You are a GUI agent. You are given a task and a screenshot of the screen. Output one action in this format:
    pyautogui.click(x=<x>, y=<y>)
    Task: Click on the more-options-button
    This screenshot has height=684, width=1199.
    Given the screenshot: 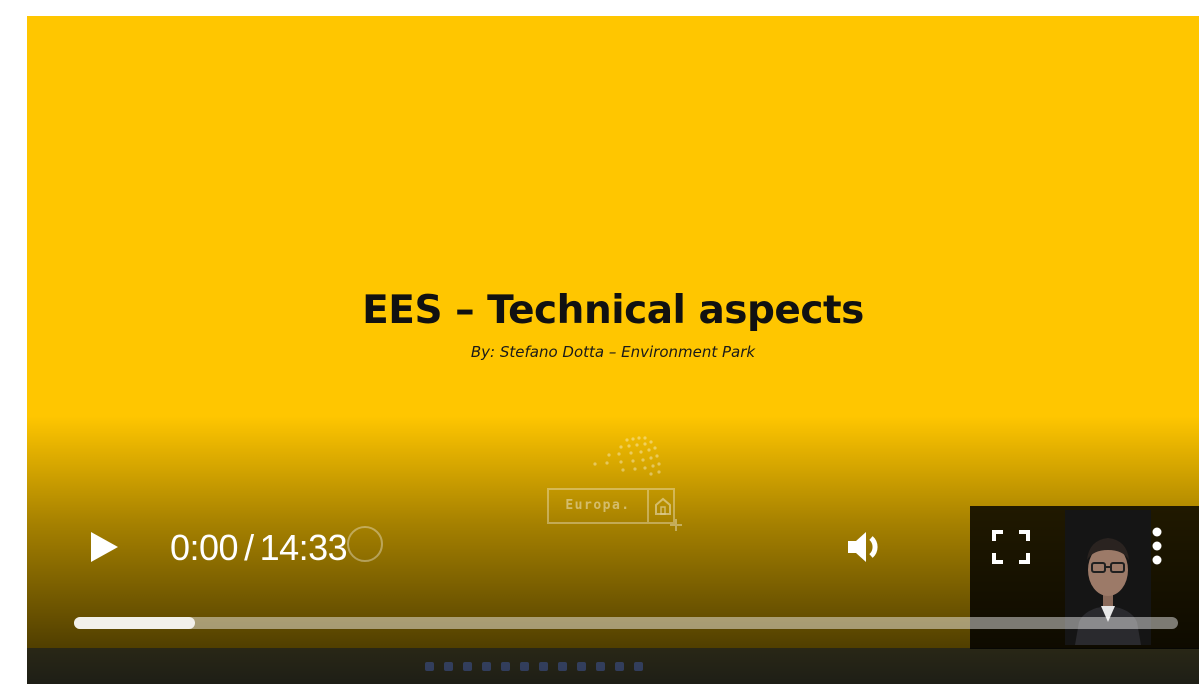 What is the action you would take?
    pyautogui.click(x=1157, y=546)
    